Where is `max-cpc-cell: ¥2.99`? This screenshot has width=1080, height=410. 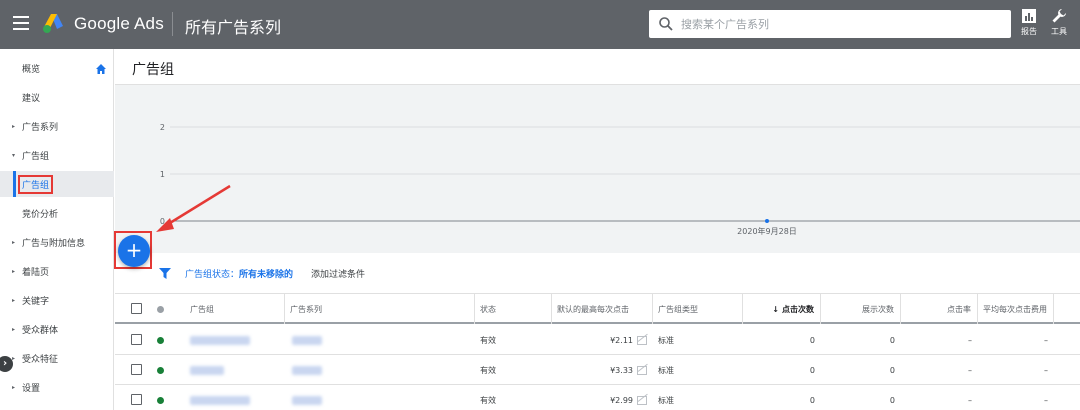 max-cpc-cell: ¥2.99 is located at coordinates (602, 397).